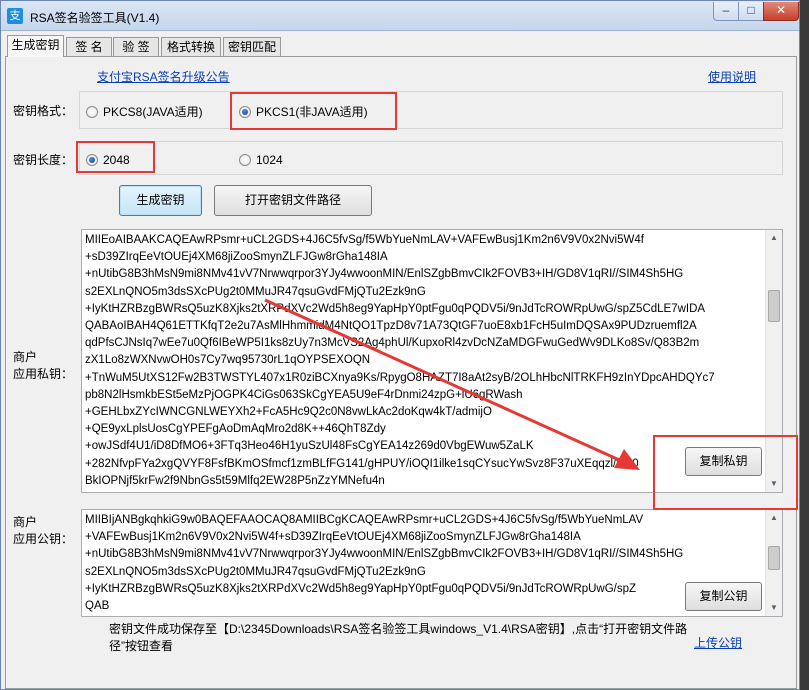  What do you see at coordinates (726, 11) in the screenshot?
I see `minimize-button: –` at bounding box center [726, 11].